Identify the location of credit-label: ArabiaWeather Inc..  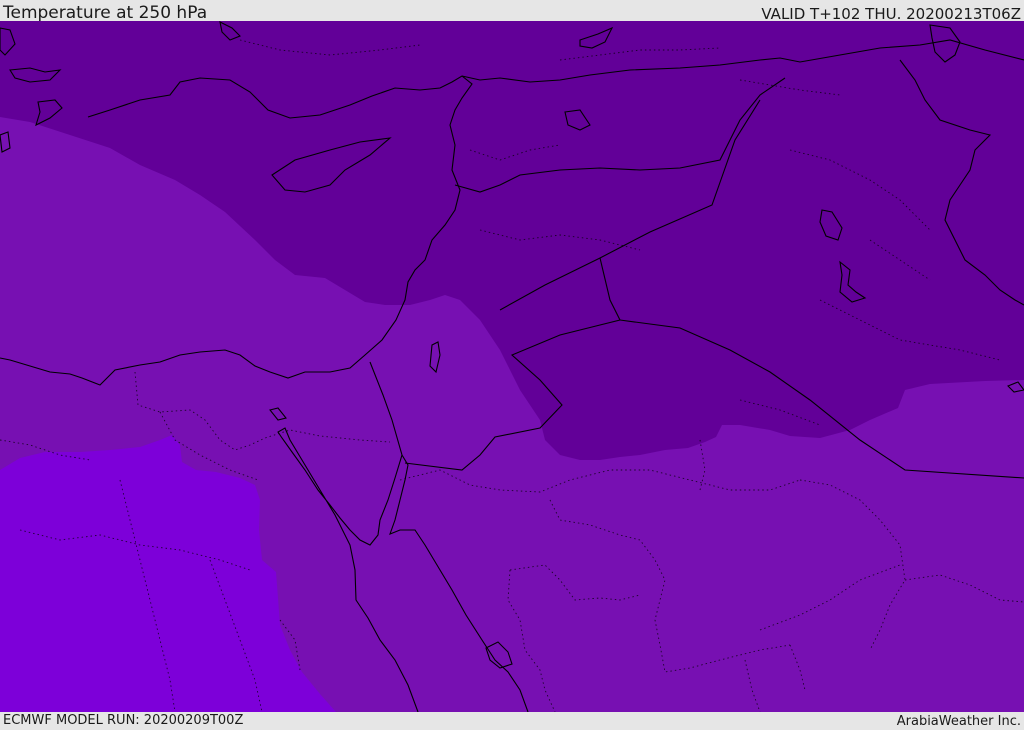
(958, 721).